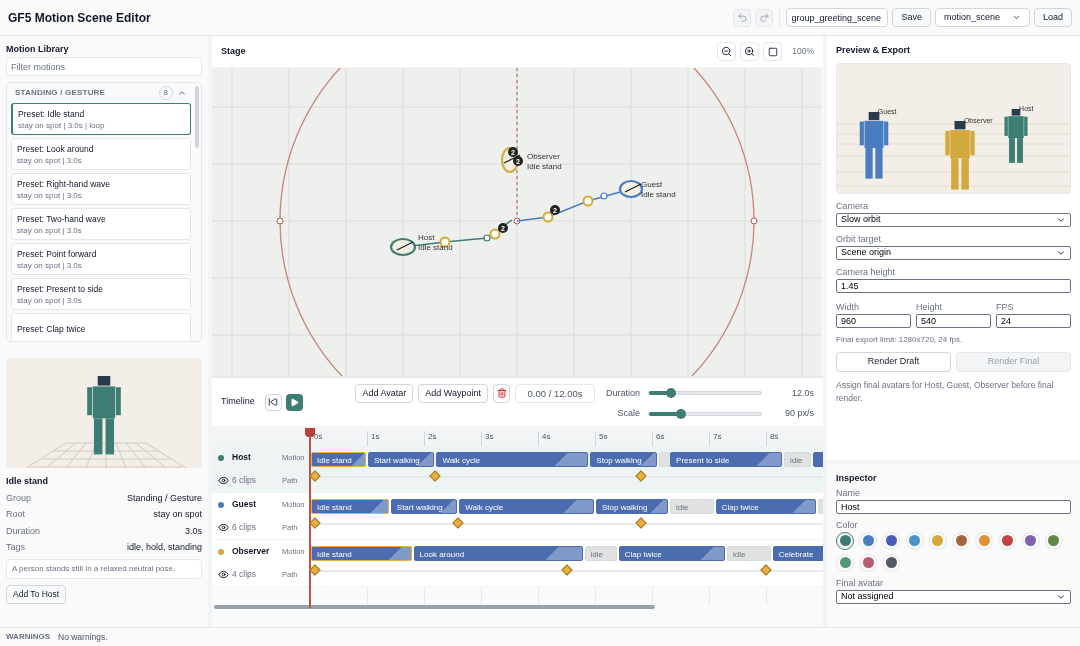 The height and width of the screenshot is (646, 1080). I want to click on field-label: Camera, so click(852, 205).